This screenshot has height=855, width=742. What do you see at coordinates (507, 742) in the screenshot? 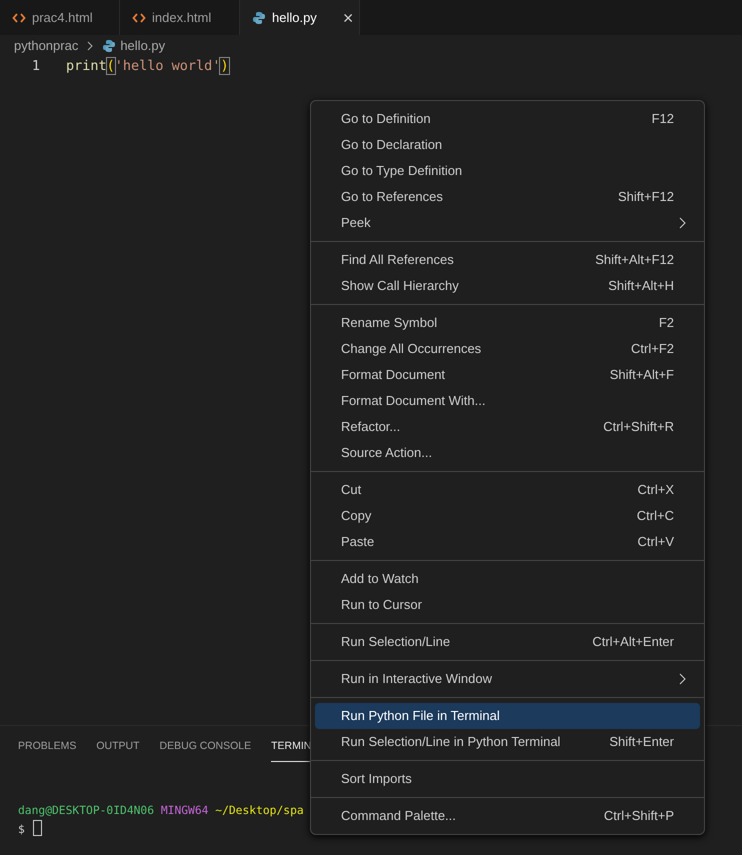
I see `menu-item: Run Selection/Line in Python Terminal Shift+Enter` at bounding box center [507, 742].